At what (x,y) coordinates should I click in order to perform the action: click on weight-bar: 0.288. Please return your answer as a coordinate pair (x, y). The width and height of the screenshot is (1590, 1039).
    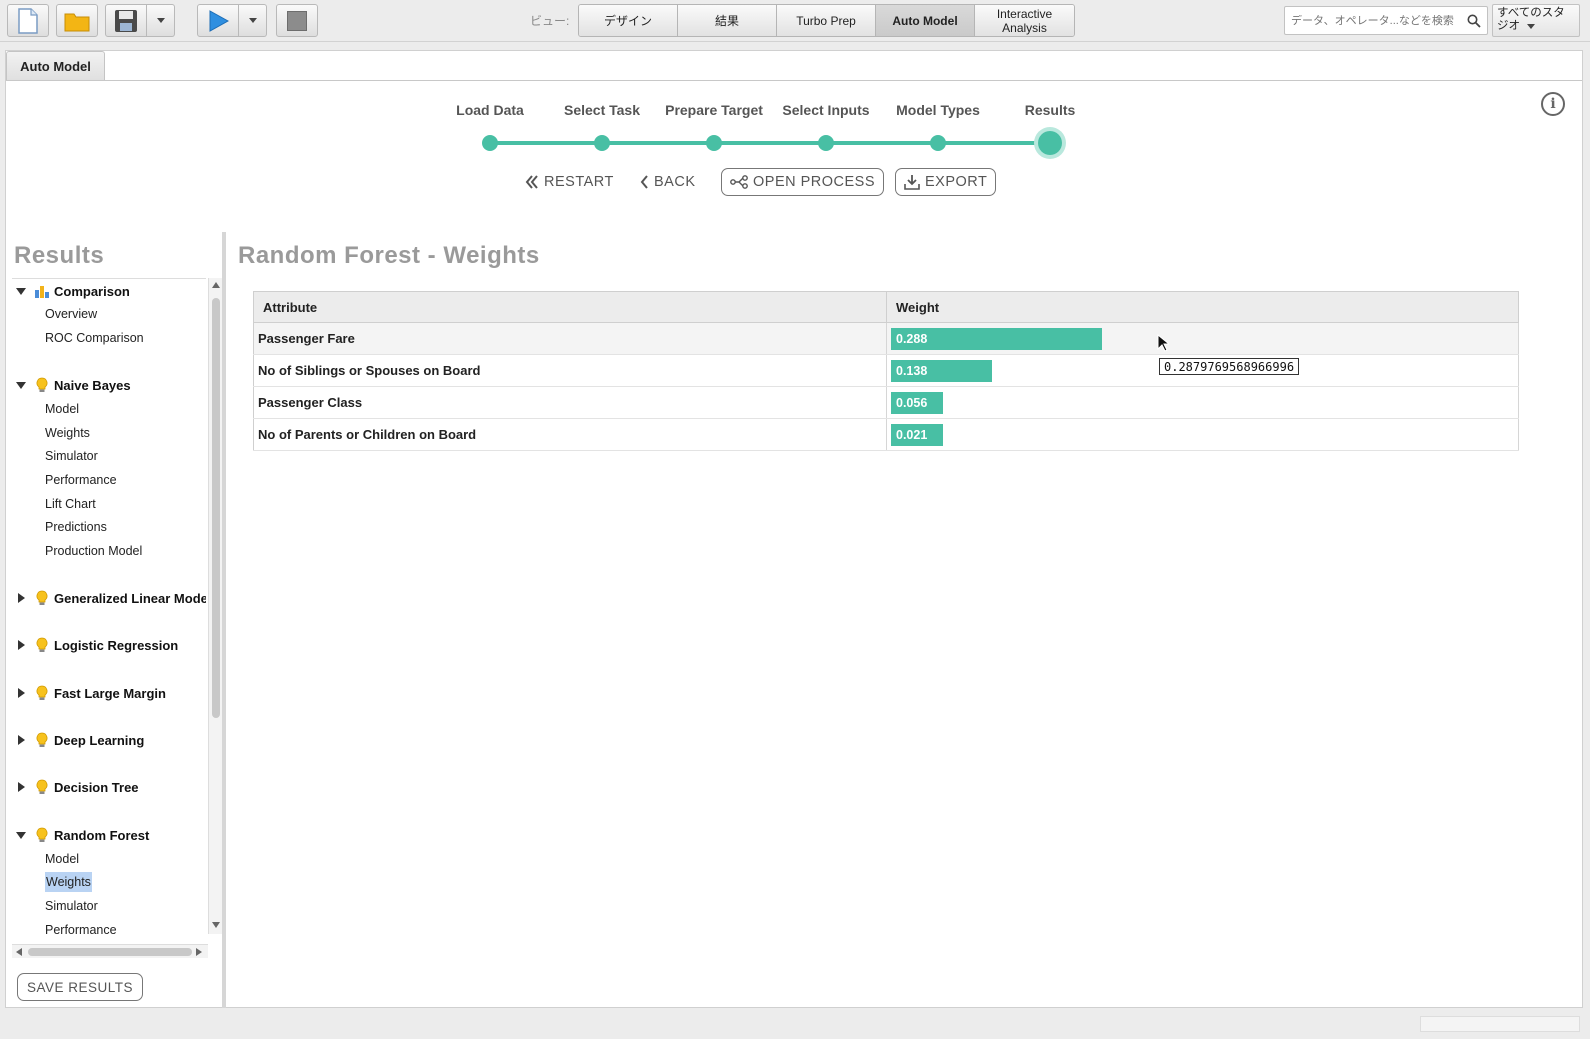
    Looking at the image, I should click on (996, 338).